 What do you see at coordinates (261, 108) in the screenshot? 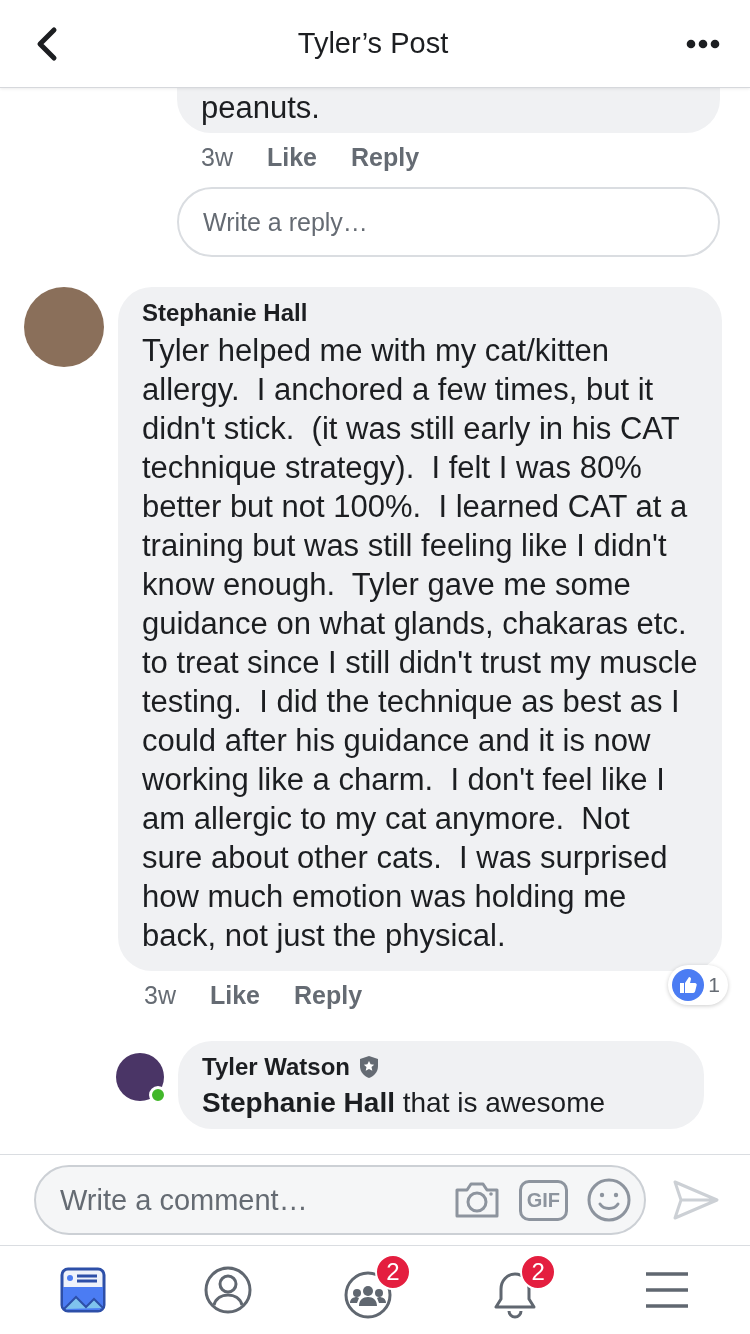
I see `comment-text: peanuts.` at bounding box center [261, 108].